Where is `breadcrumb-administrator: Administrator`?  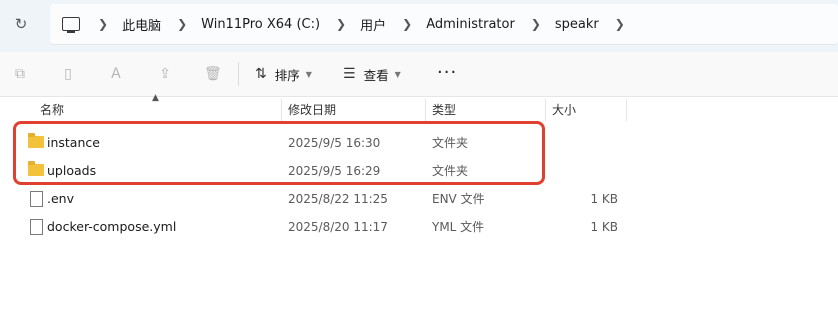
breadcrumb-administrator: Administrator is located at coordinates (470, 24).